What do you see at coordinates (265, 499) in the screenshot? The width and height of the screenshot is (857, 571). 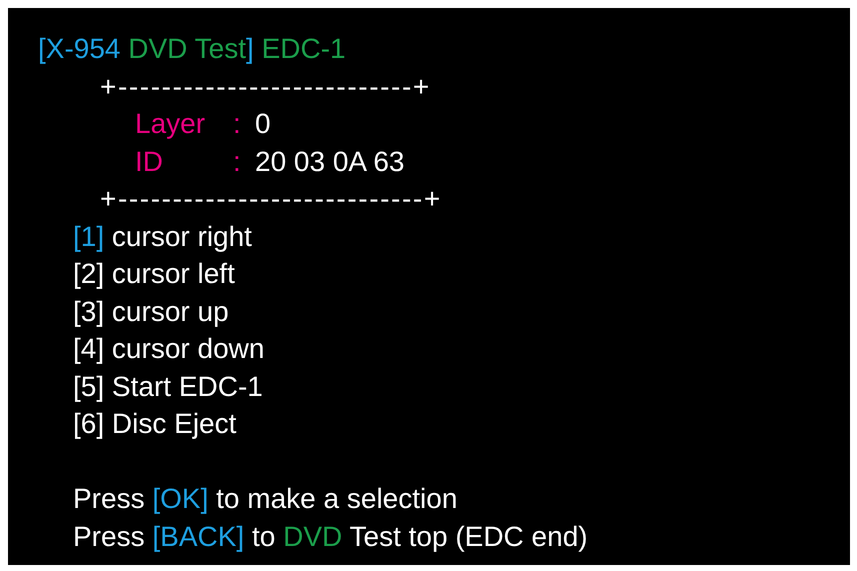 I see `instruction-text: Press [OK] to make a selection` at bounding box center [265, 499].